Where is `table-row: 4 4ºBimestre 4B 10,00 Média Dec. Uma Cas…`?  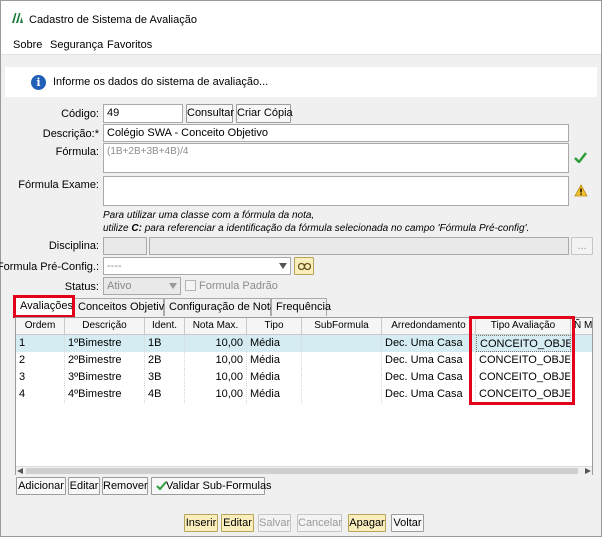 table-row: 4 4ºBimestre 4B 10,00 Média Dec. Uma Cas… is located at coordinates (304, 394).